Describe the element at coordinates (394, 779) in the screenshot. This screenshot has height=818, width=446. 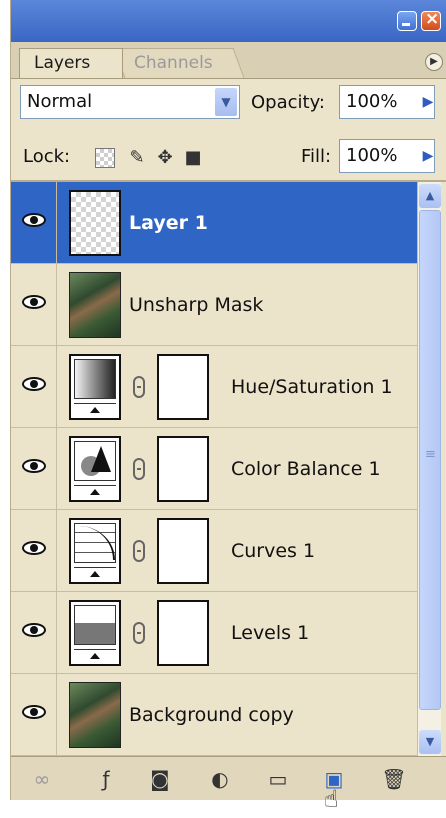
I see `trash-icon: 🗑` at that location.